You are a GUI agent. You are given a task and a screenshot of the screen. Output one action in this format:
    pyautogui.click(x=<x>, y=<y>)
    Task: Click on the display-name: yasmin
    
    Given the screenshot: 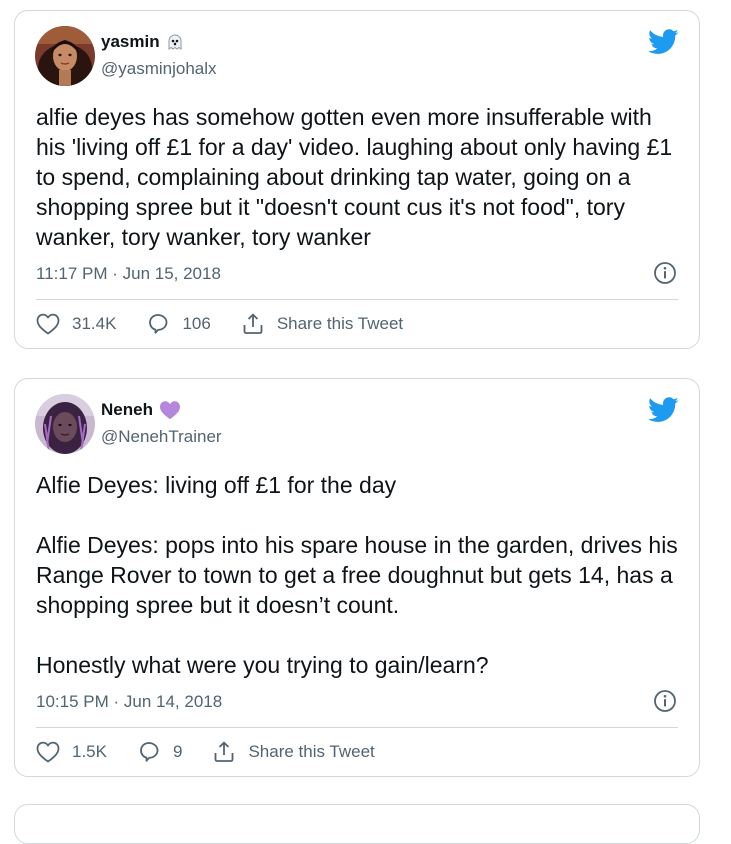 What is the action you would take?
    pyautogui.click(x=130, y=42)
    